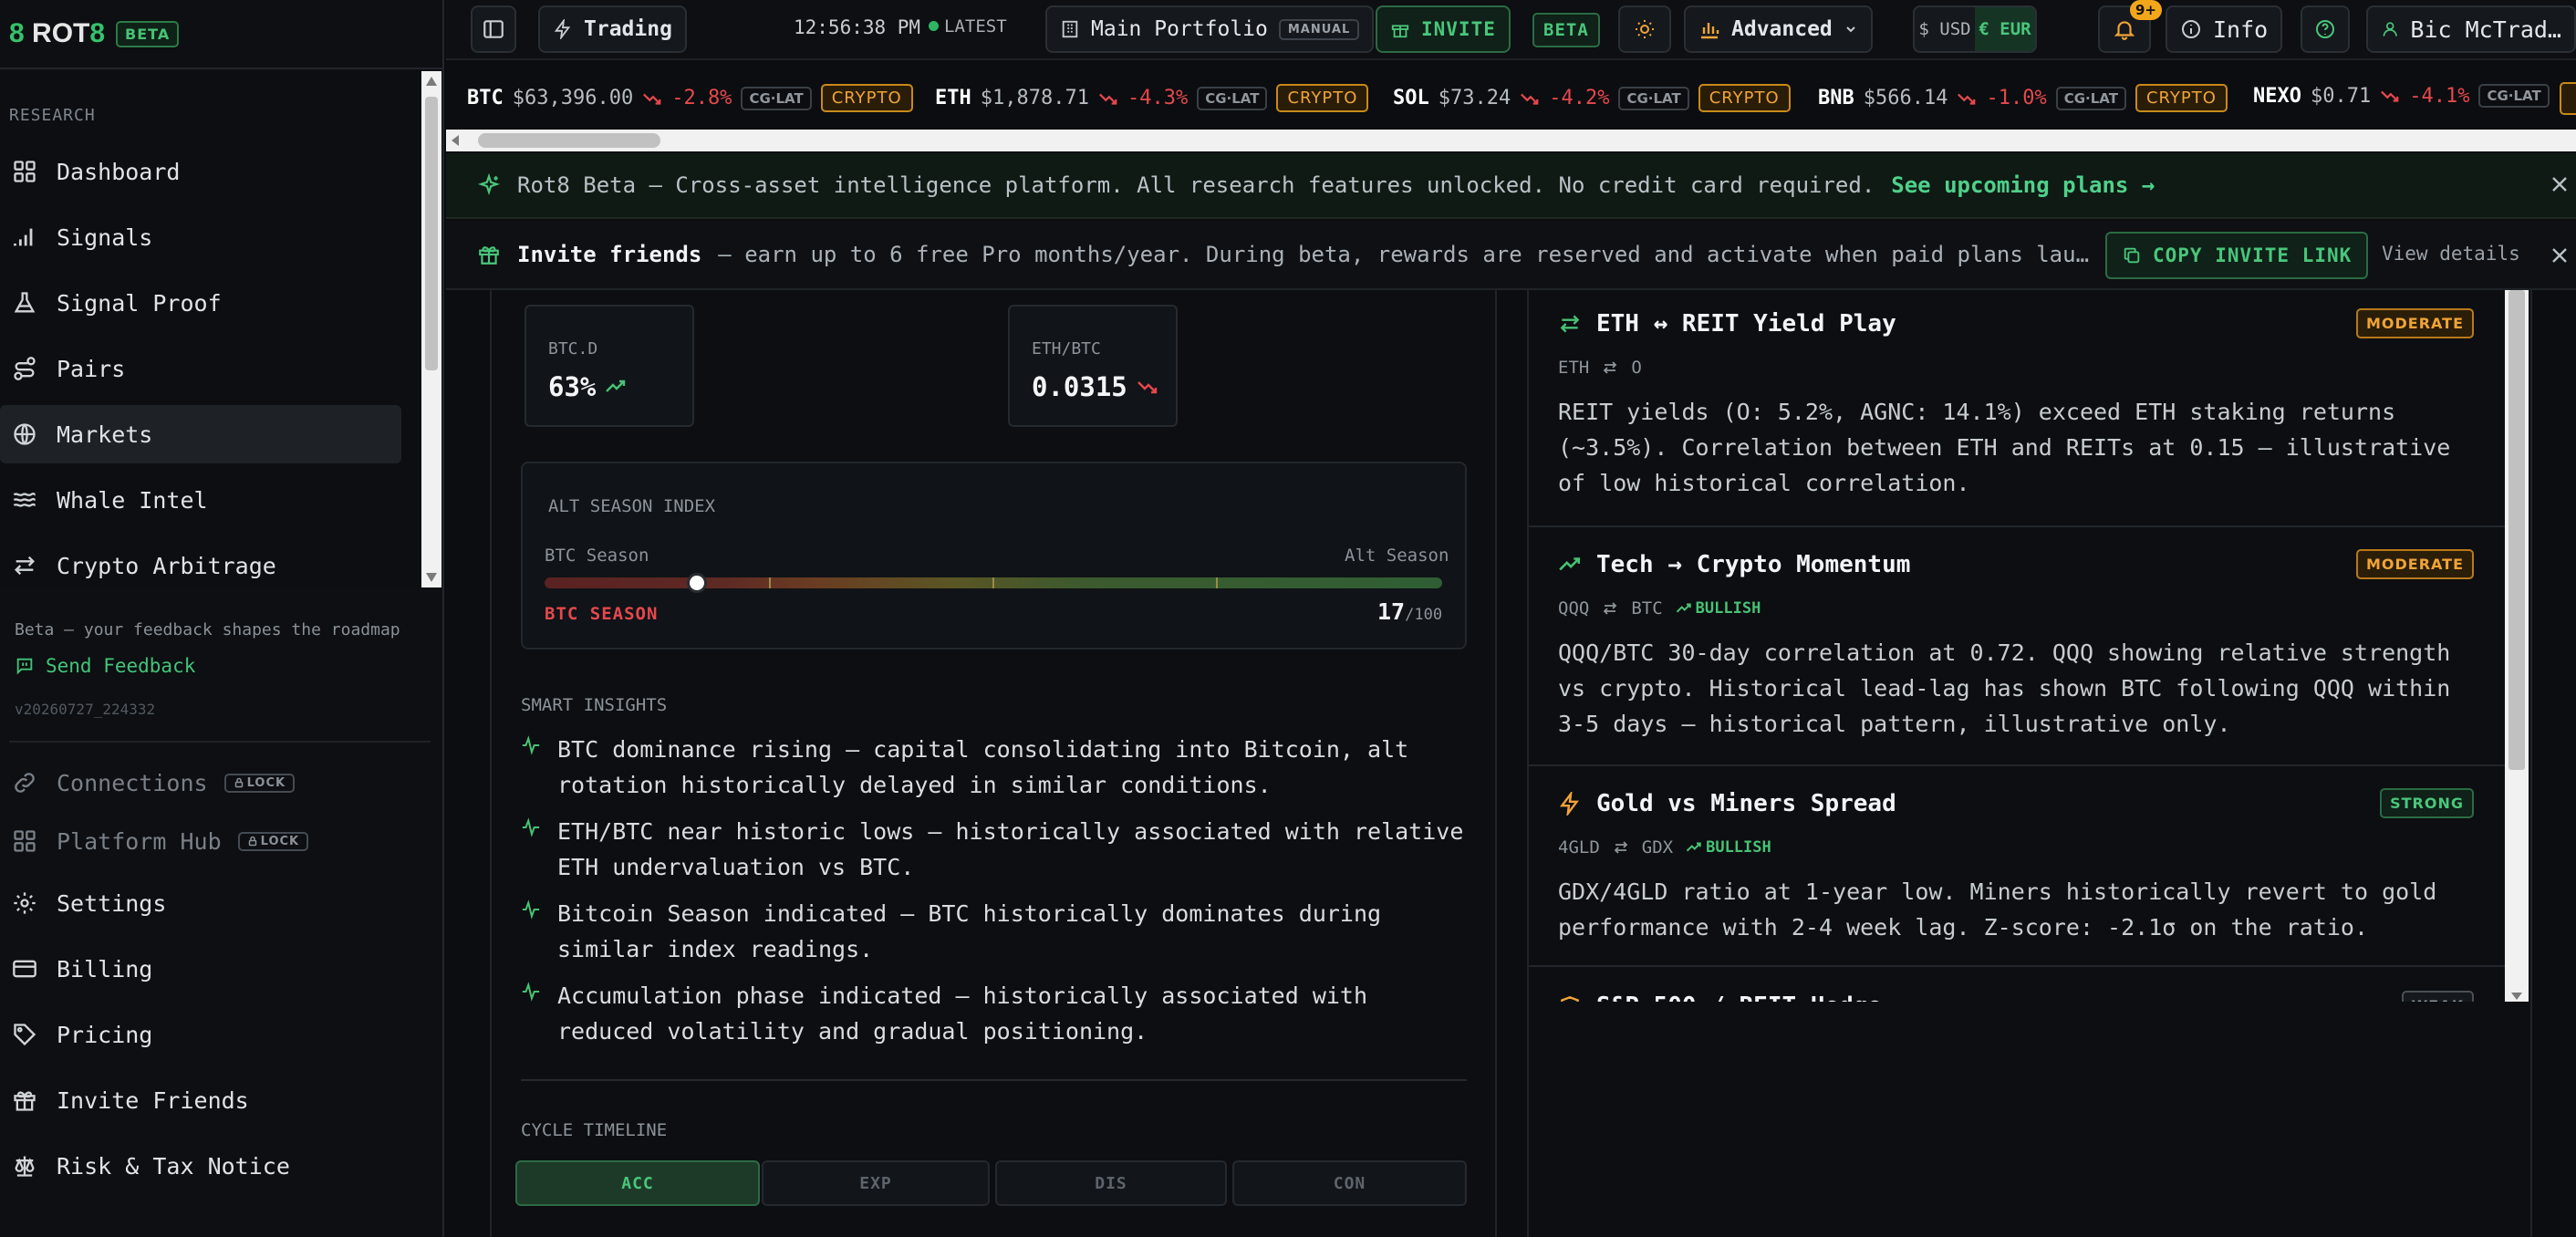 This screenshot has width=2576, height=1237. Describe the element at coordinates (493, 29) in the screenshot. I see `toggle-sidebar-button` at that location.